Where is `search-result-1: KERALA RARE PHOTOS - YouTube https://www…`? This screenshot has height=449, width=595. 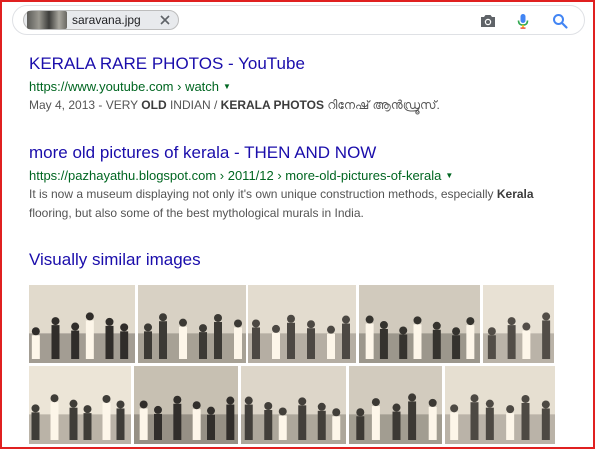 search-result-1: KERALA RARE PHOTOS - YouTube https://www… is located at coordinates (299, 84).